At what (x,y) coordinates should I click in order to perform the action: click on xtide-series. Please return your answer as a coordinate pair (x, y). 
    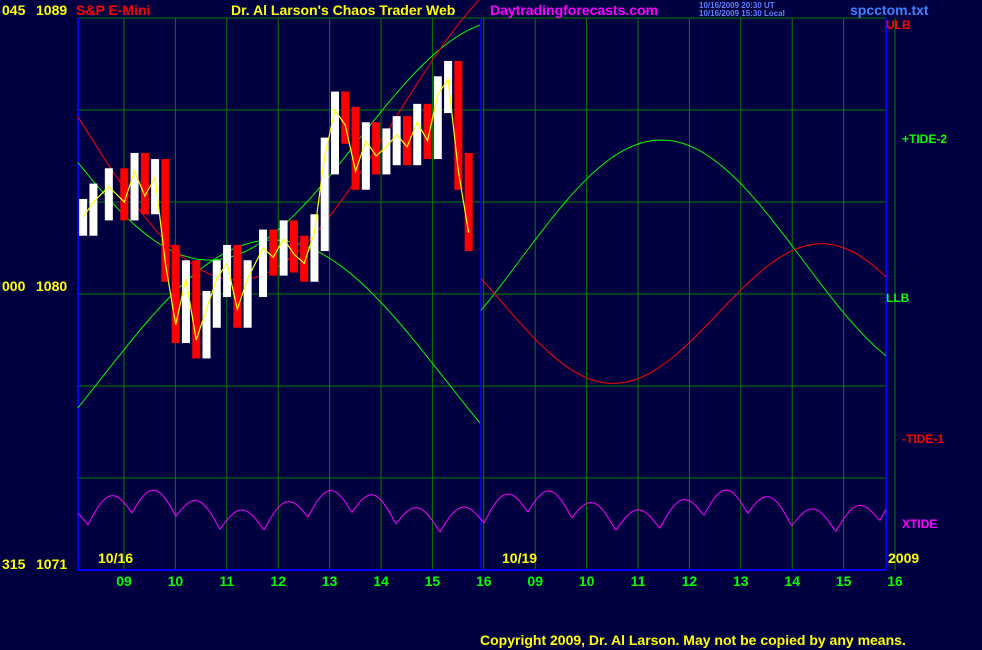
    Looking at the image, I should click on (482, 511).